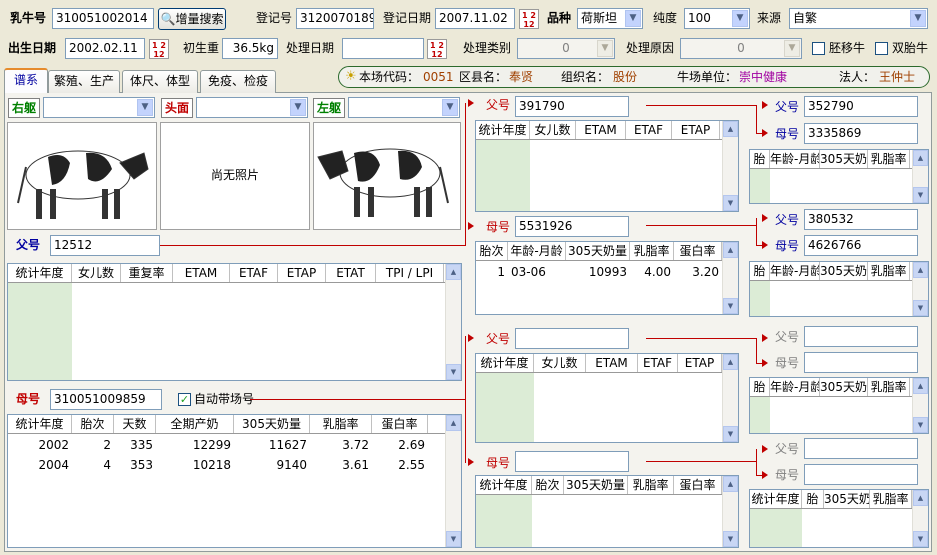 Image resolution: width=937 pixels, height=555 pixels. I want to click on dss-input, so click(861, 336).